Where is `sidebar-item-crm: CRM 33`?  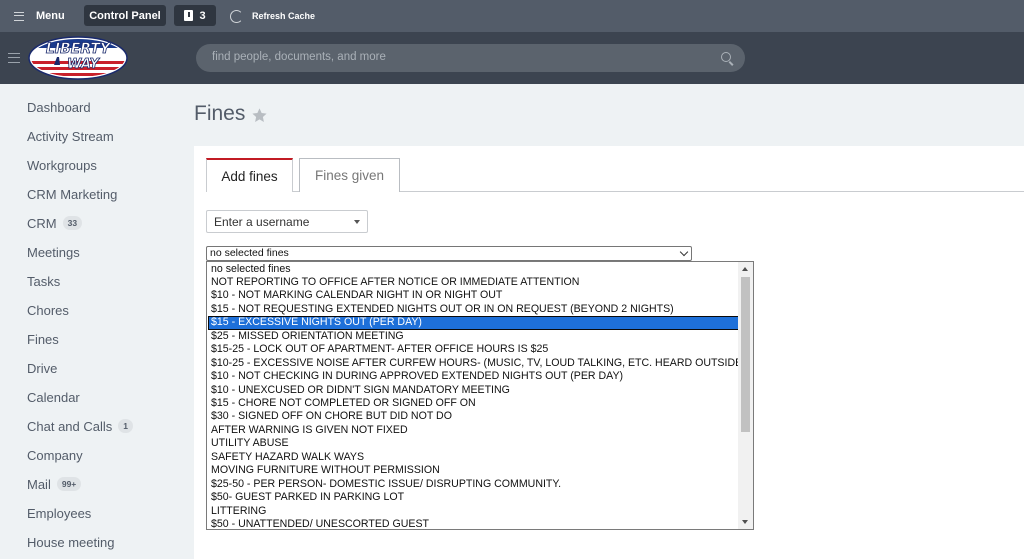
sidebar-item-crm: CRM 33 is located at coordinates (55, 223).